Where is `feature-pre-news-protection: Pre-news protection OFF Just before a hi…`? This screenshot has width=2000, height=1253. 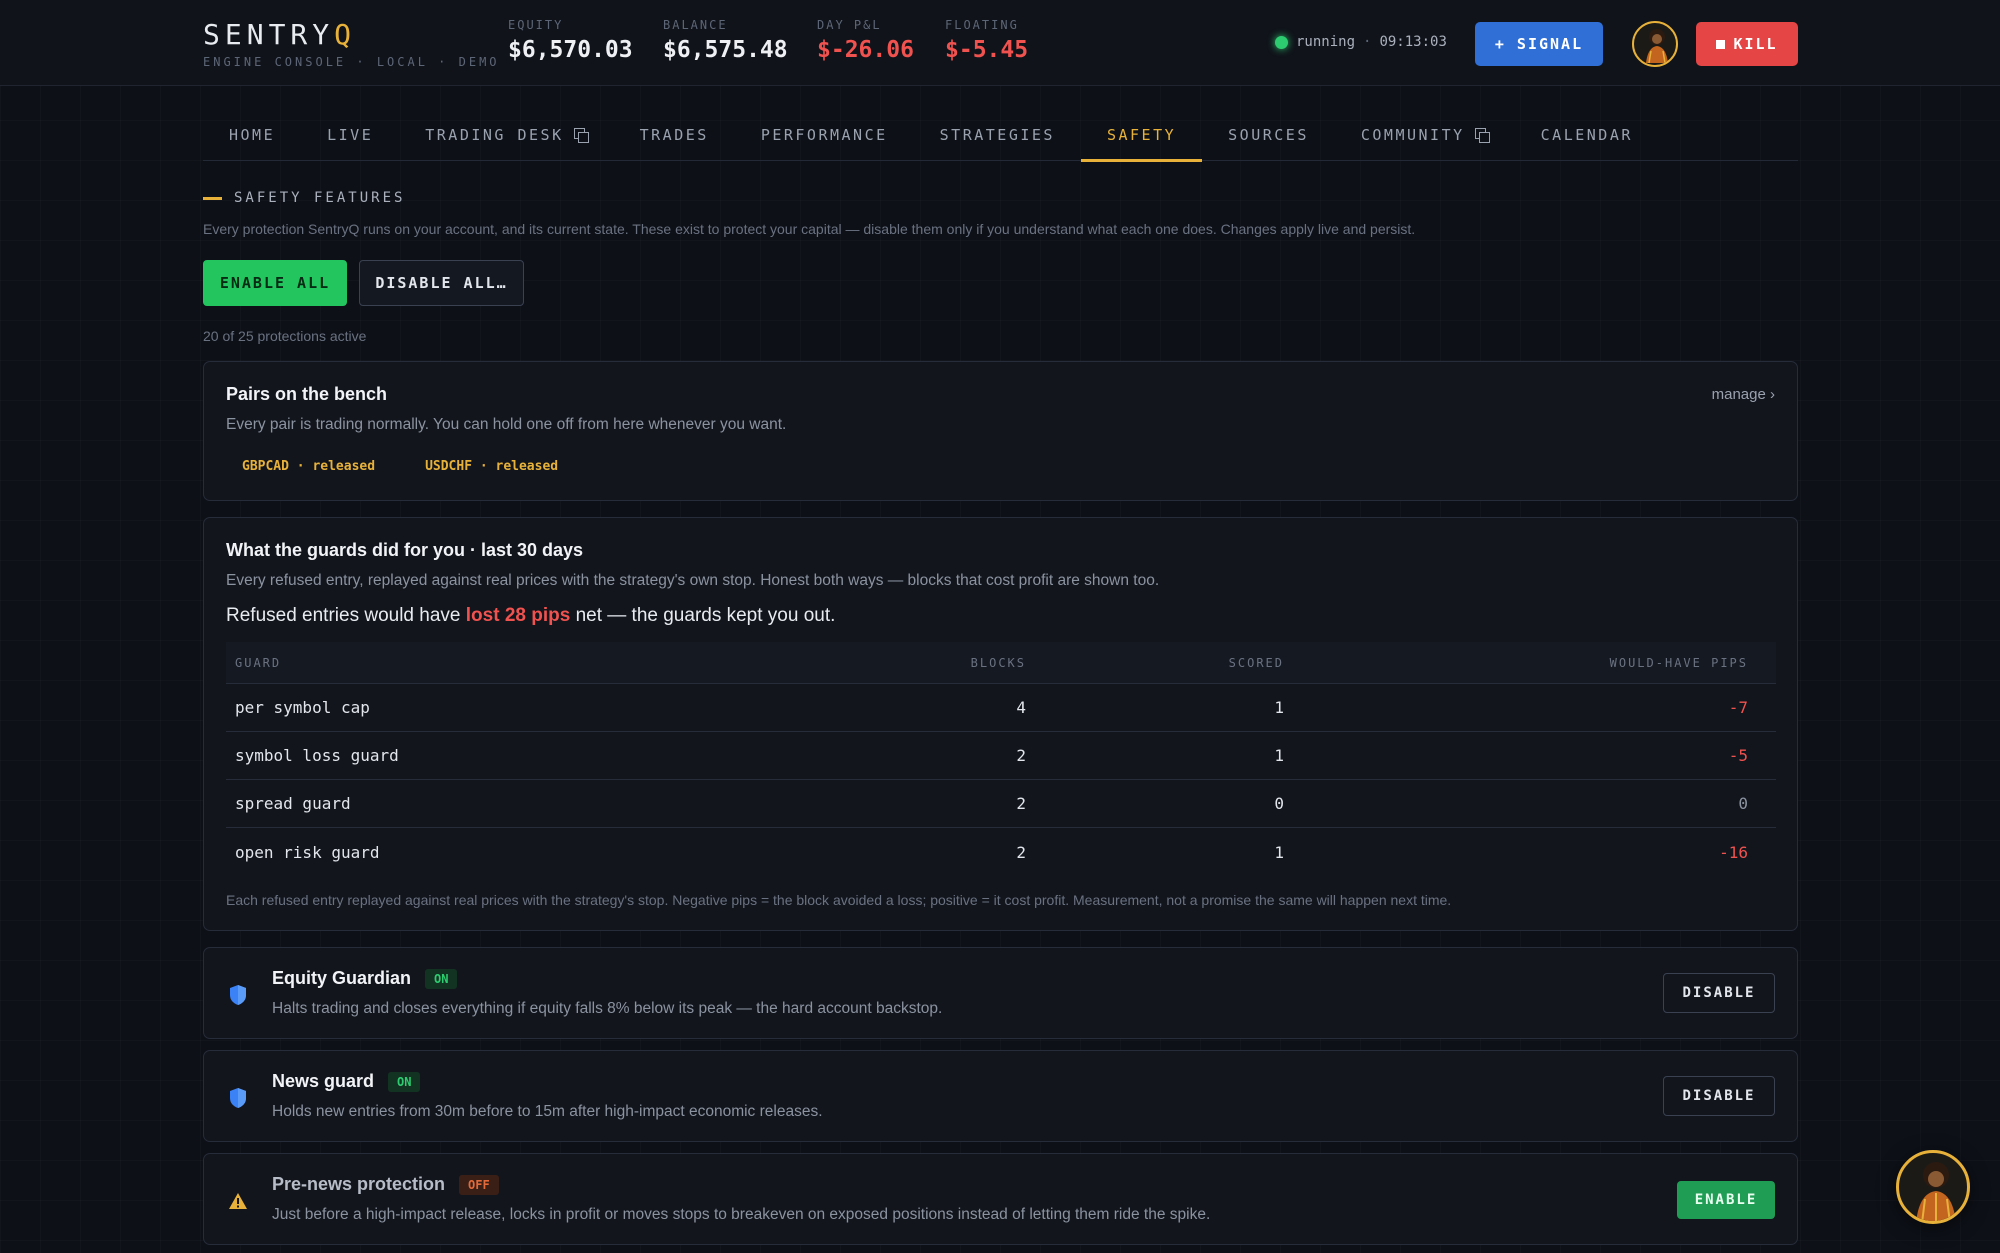 feature-pre-news-protection: Pre-news protection OFF Just before a hi… is located at coordinates (1000, 1199).